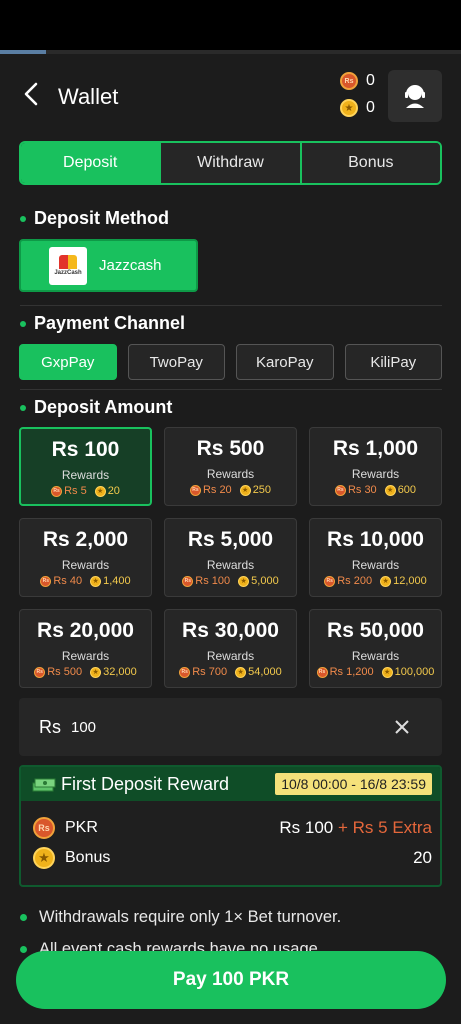  What do you see at coordinates (230, 362) in the screenshot?
I see `payment-channels: GxpPay TwoPay KaroPay KiliPay` at bounding box center [230, 362].